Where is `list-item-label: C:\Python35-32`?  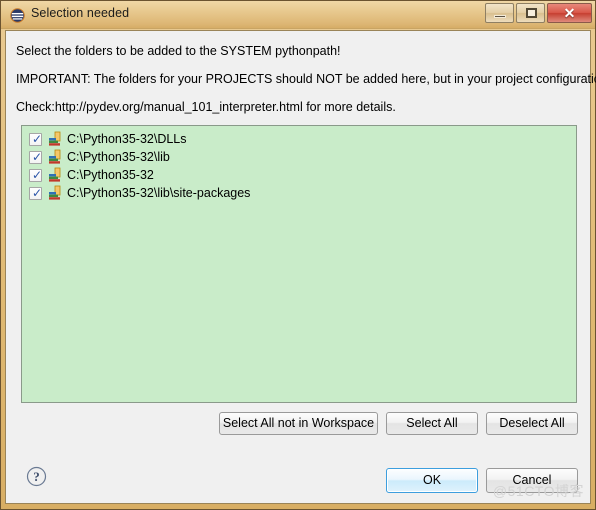
list-item-label: C:\Python35-32 is located at coordinates (110, 175).